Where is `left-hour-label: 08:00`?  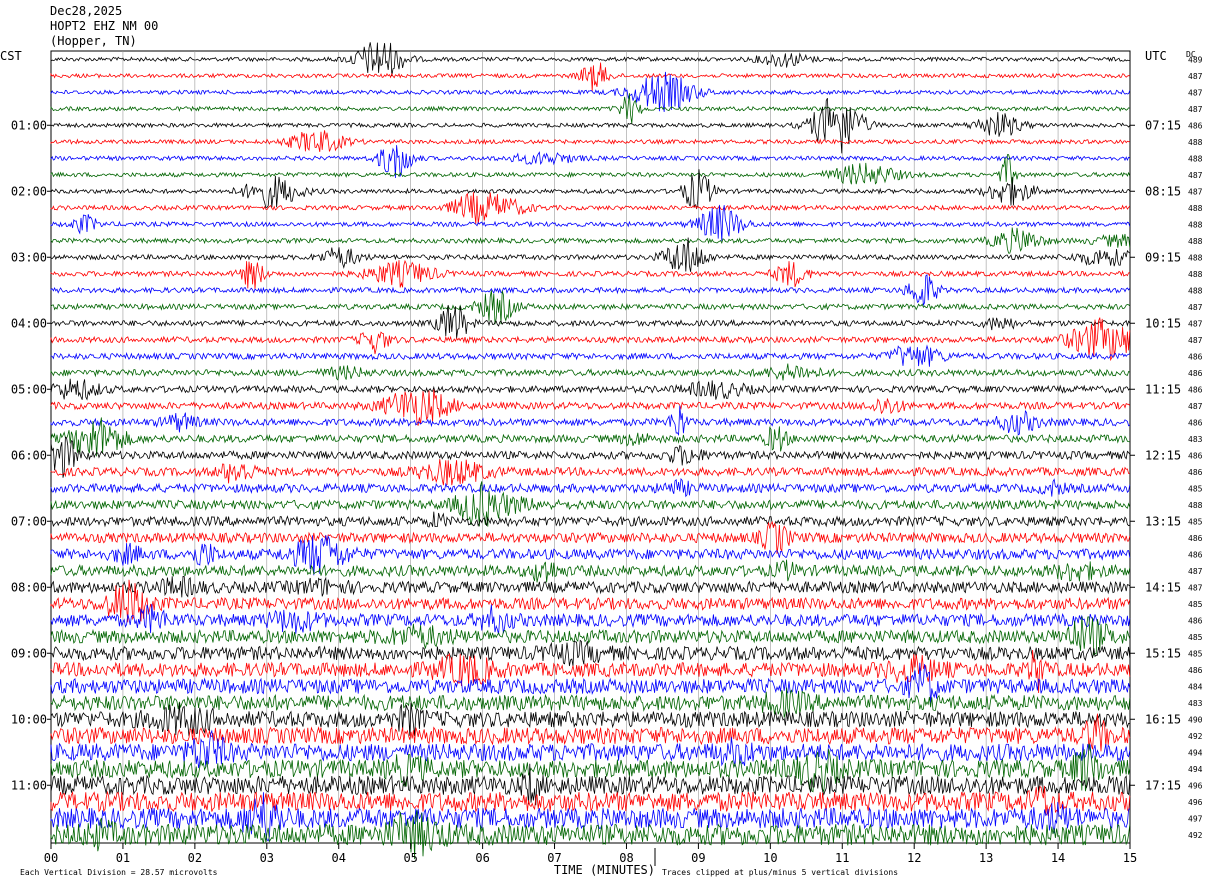 left-hour-label: 08:00 is located at coordinates (29, 587).